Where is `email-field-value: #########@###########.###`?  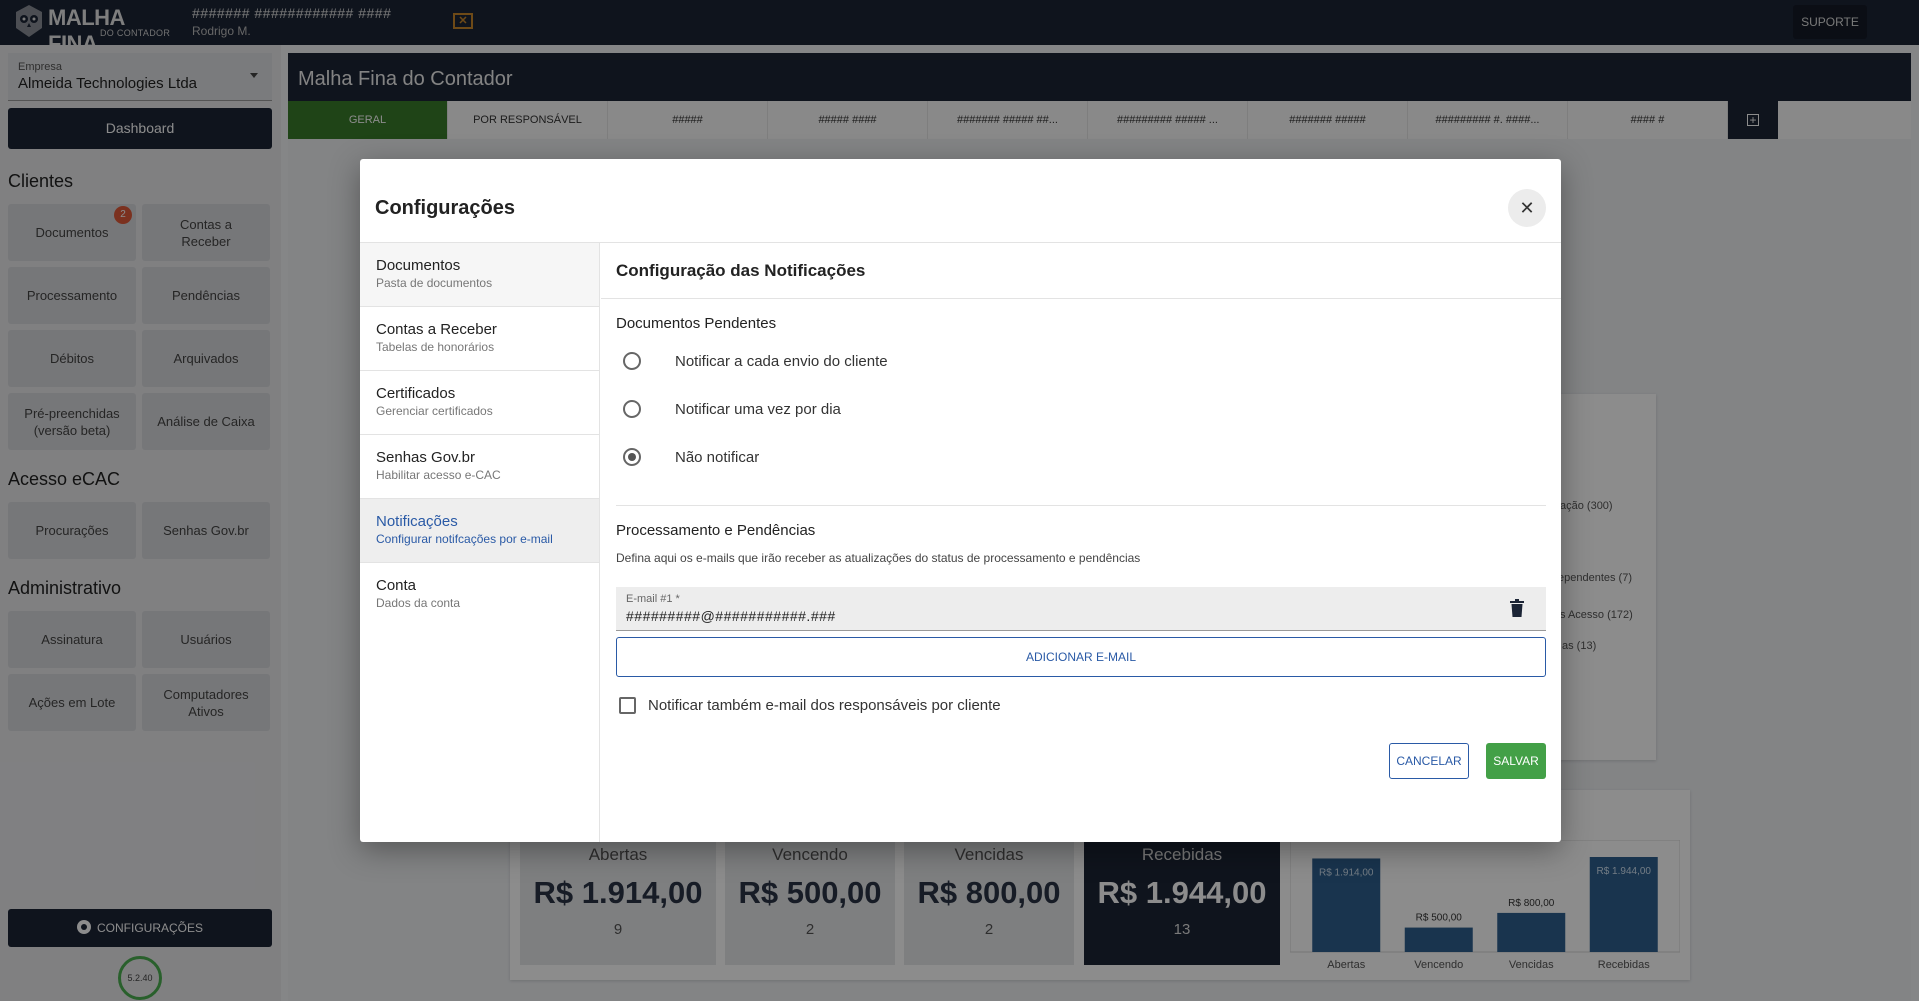 email-field-value: #########@###########.### is located at coordinates (731, 616).